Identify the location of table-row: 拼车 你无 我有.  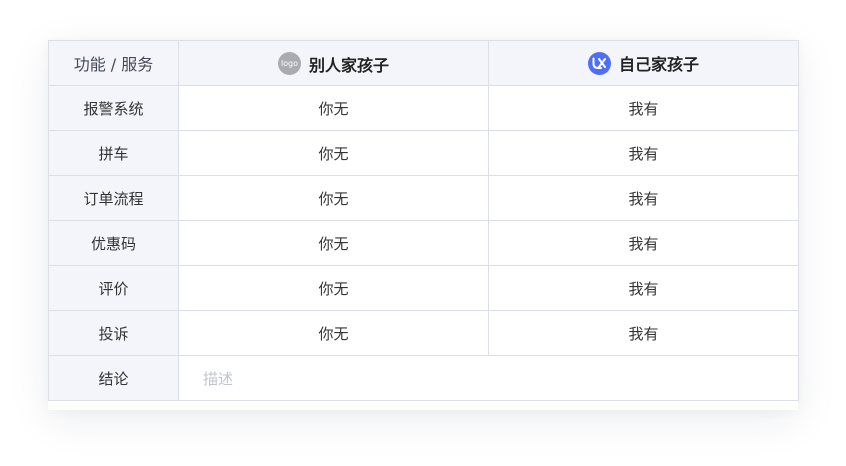
(423, 153).